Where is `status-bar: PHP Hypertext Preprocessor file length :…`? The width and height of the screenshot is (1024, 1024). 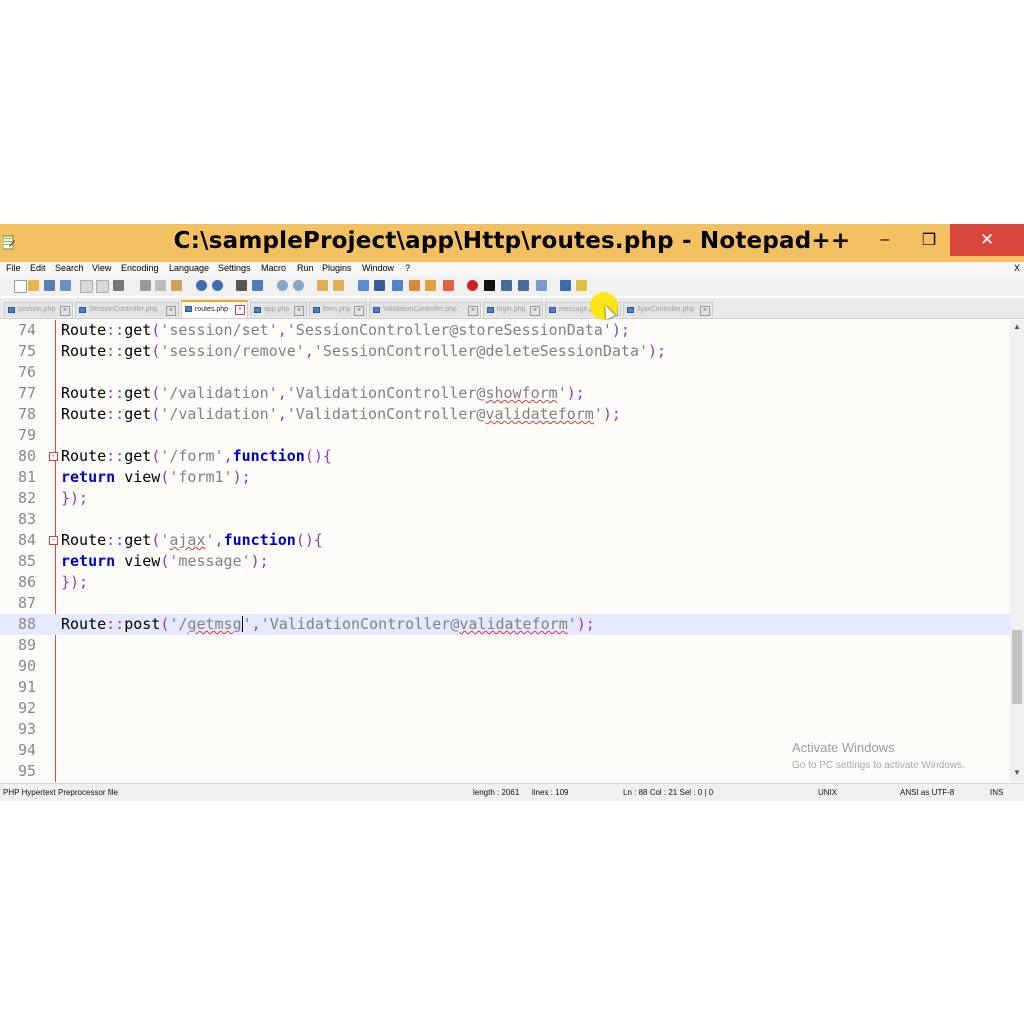
status-bar: PHP Hypertext Preprocessor file length :… is located at coordinates (512, 792).